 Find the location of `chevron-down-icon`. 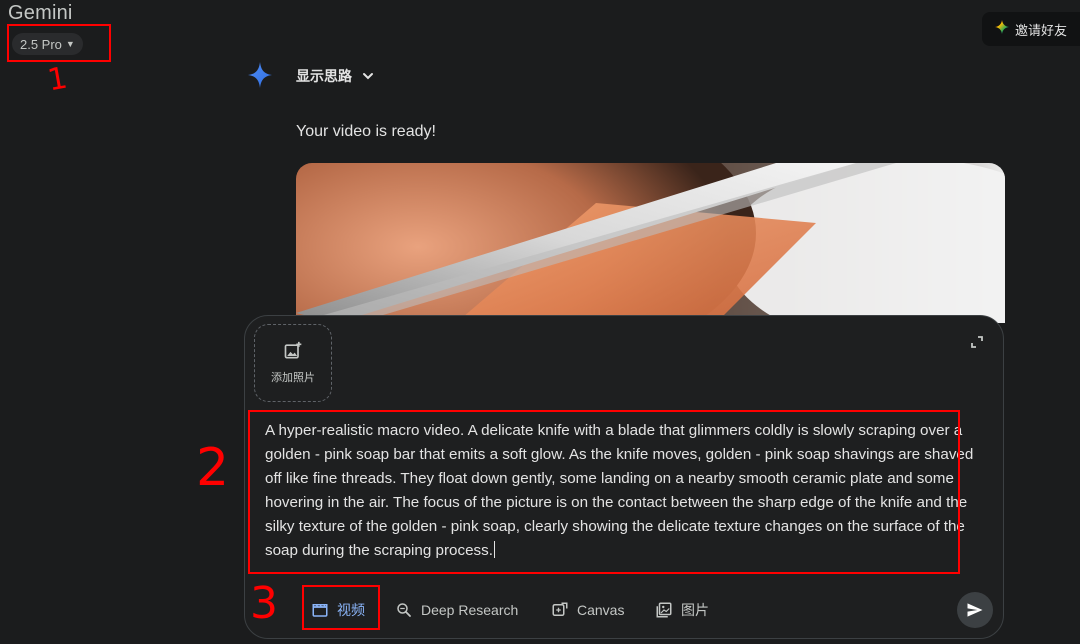

chevron-down-icon is located at coordinates (368, 76).